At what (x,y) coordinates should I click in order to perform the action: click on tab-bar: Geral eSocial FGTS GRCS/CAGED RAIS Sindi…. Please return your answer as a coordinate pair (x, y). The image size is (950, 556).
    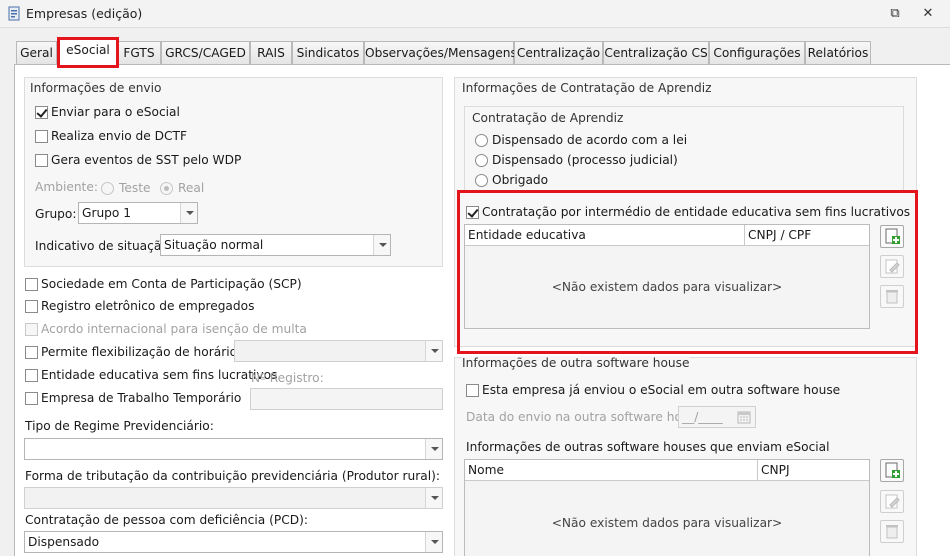
    Looking at the image, I should click on (482, 52).